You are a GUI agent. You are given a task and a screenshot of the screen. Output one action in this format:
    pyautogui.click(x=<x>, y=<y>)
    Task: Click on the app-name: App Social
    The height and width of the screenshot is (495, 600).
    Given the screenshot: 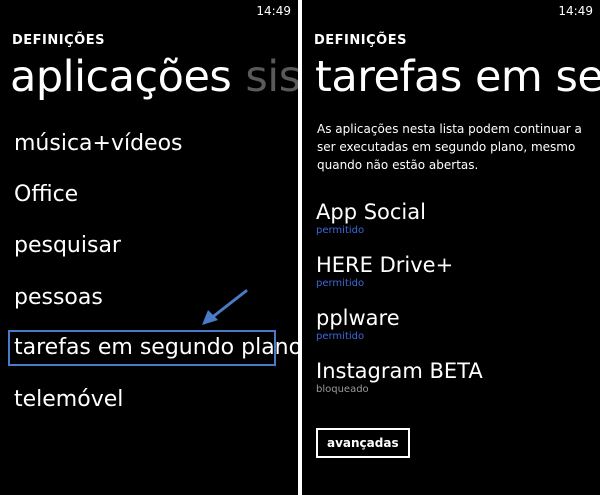 What is the action you would take?
    pyautogui.click(x=371, y=212)
    